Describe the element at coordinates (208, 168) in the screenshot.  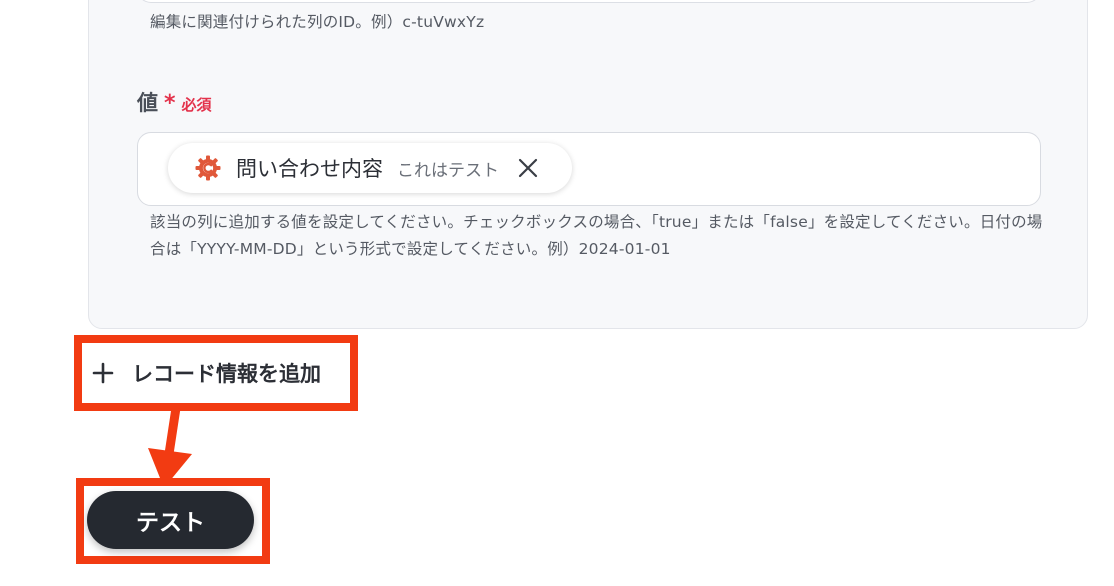
I see `gear-c-icon` at that location.